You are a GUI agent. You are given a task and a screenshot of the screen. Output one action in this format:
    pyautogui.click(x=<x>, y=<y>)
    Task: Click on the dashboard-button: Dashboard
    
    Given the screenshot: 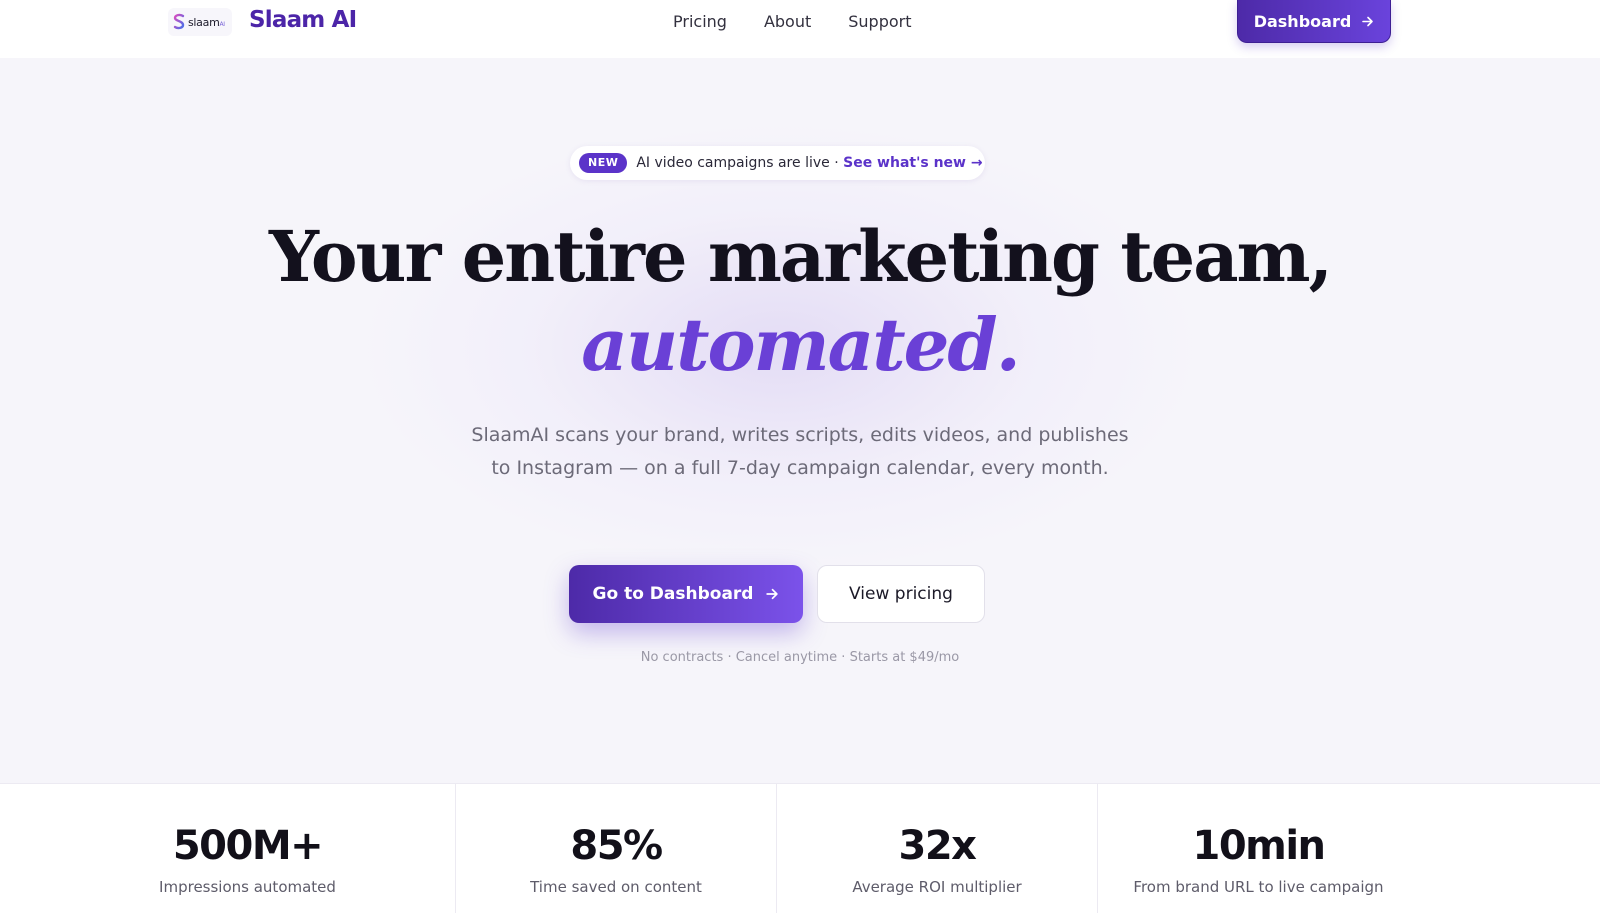 What is the action you would take?
    pyautogui.click(x=1314, y=21)
    